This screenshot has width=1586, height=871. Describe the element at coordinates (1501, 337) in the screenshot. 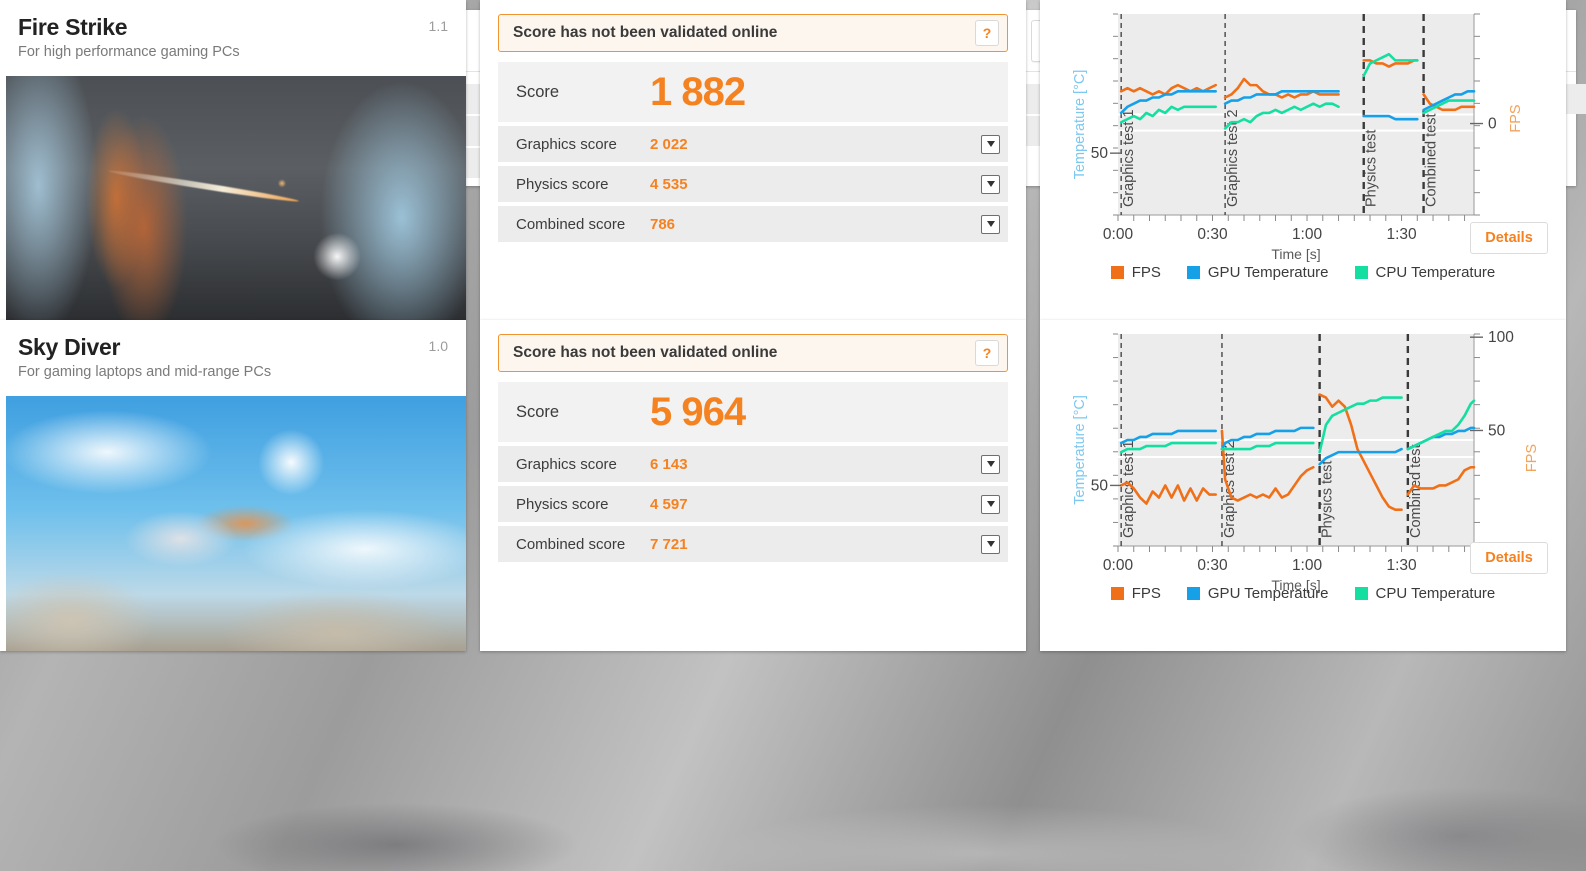

I see `svg-text: 100` at that location.